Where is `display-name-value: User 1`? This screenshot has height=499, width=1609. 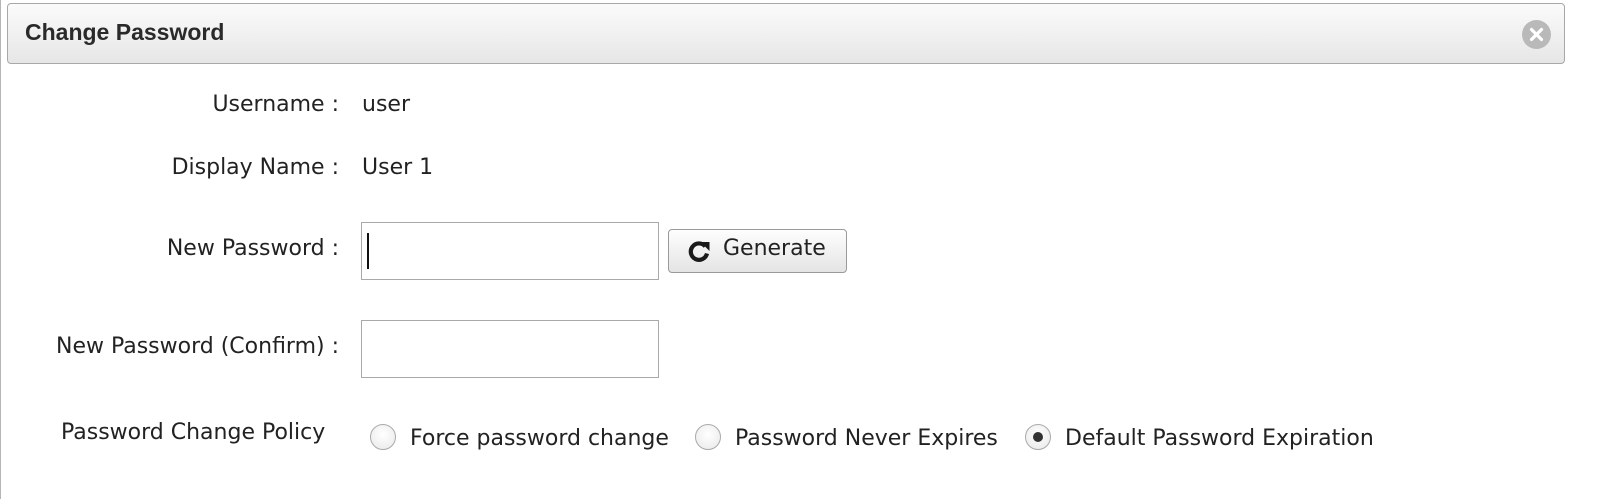 display-name-value: User 1 is located at coordinates (398, 167).